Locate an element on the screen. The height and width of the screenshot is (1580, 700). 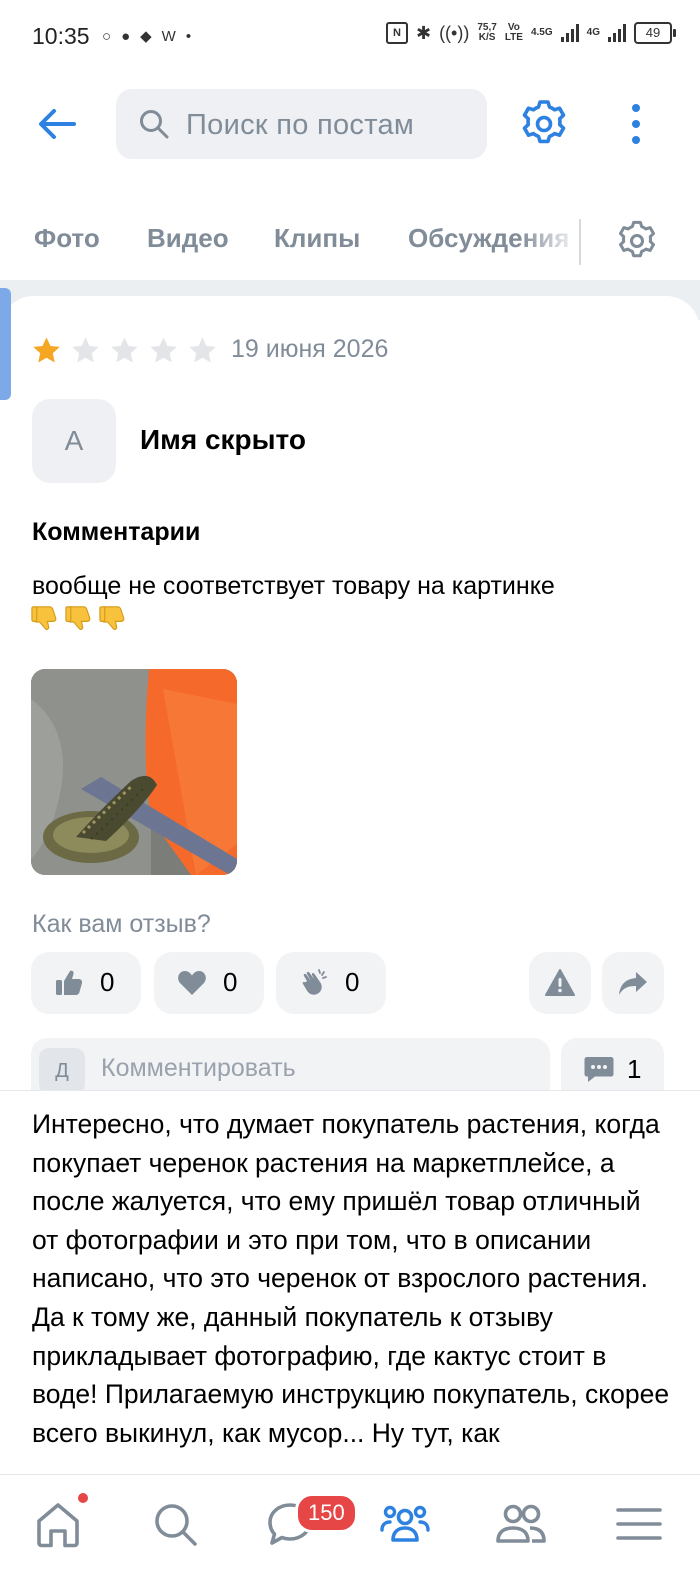
comment-input: Д Комментировать is located at coordinates (290, 1068).